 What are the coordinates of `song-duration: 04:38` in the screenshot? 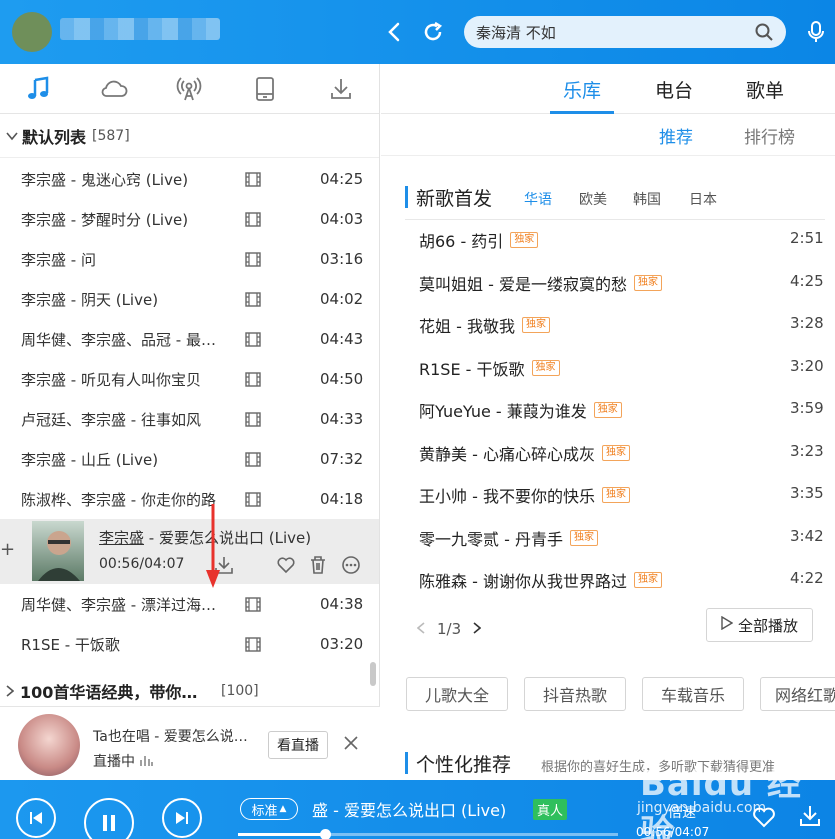 It's located at (342, 604).